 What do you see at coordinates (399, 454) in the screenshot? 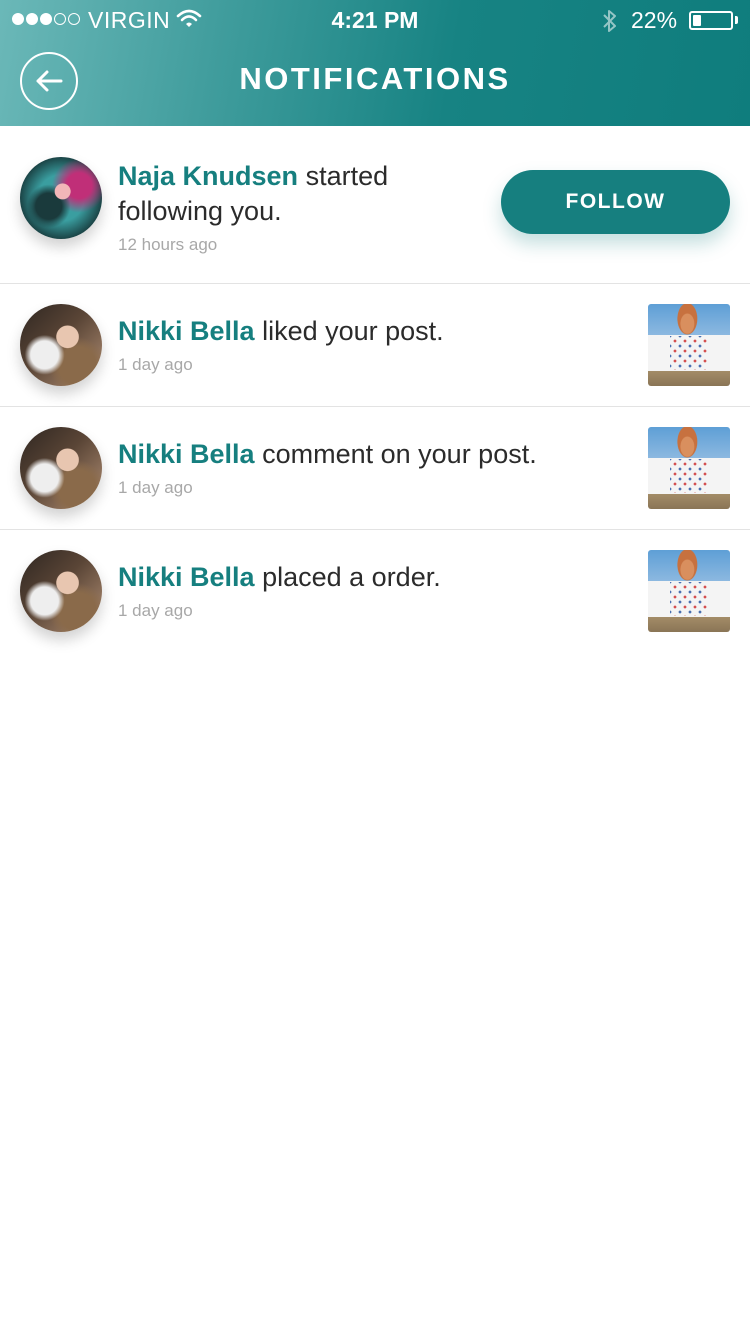
I see `notification-action: comment on your post.` at bounding box center [399, 454].